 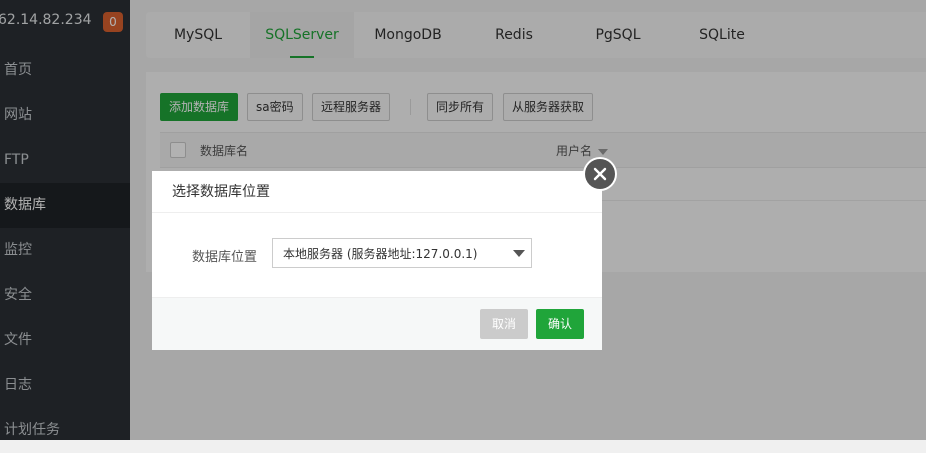 What do you see at coordinates (380, 254) in the screenshot?
I see `db-location-value: 本地服务器 (服务器地址:127.0.0.1)` at bounding box center [380, 254].